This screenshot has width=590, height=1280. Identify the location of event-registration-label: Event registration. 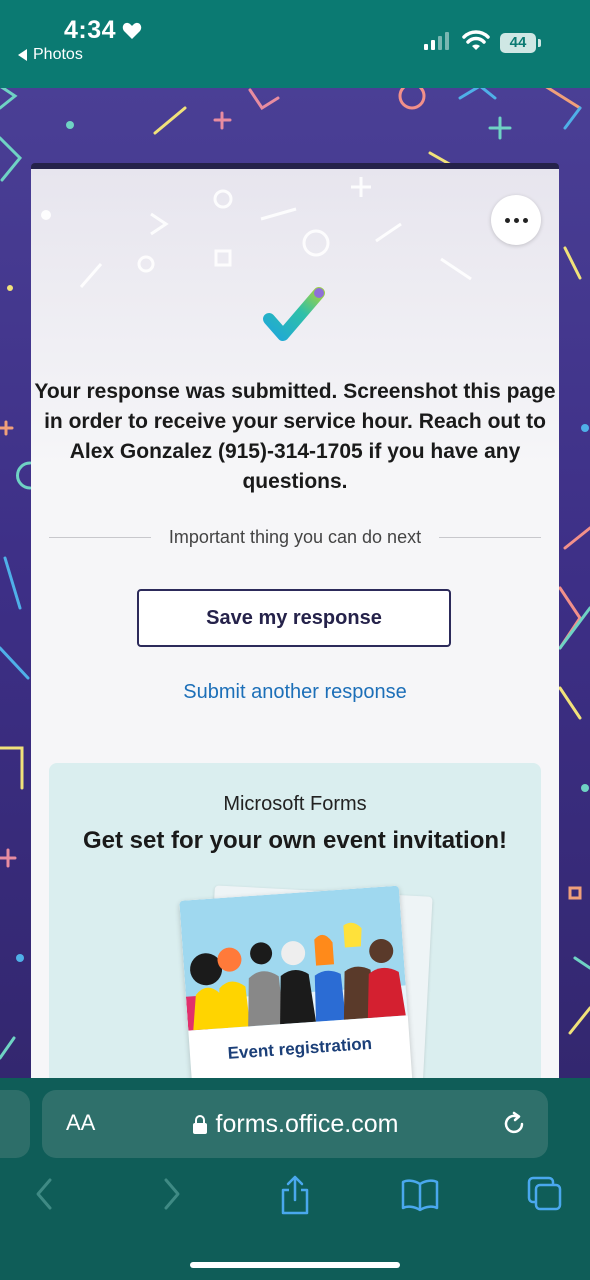
(300, 1048).